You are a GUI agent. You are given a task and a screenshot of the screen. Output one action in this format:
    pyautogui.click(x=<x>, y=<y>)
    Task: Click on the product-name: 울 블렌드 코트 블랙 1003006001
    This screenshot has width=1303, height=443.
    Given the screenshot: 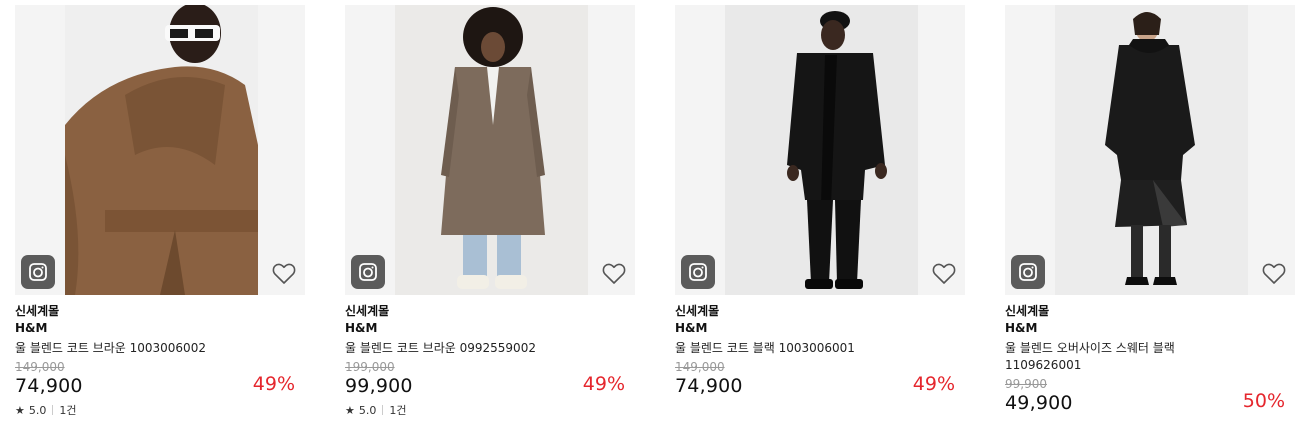 What is the action you would take?
    pyautogui.click(x=785, y=348)
    